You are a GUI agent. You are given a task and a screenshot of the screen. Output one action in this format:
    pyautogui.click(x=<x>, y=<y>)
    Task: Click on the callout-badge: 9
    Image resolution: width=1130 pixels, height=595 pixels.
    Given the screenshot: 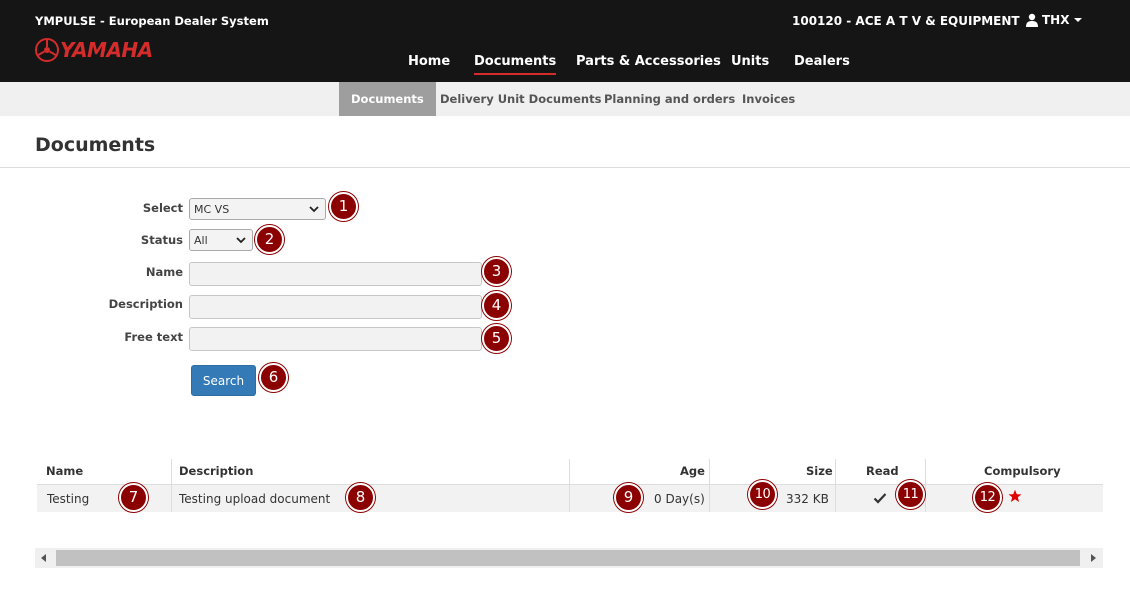 What is the action you would take?
    pyautogui.click(x=628, y=497)
    